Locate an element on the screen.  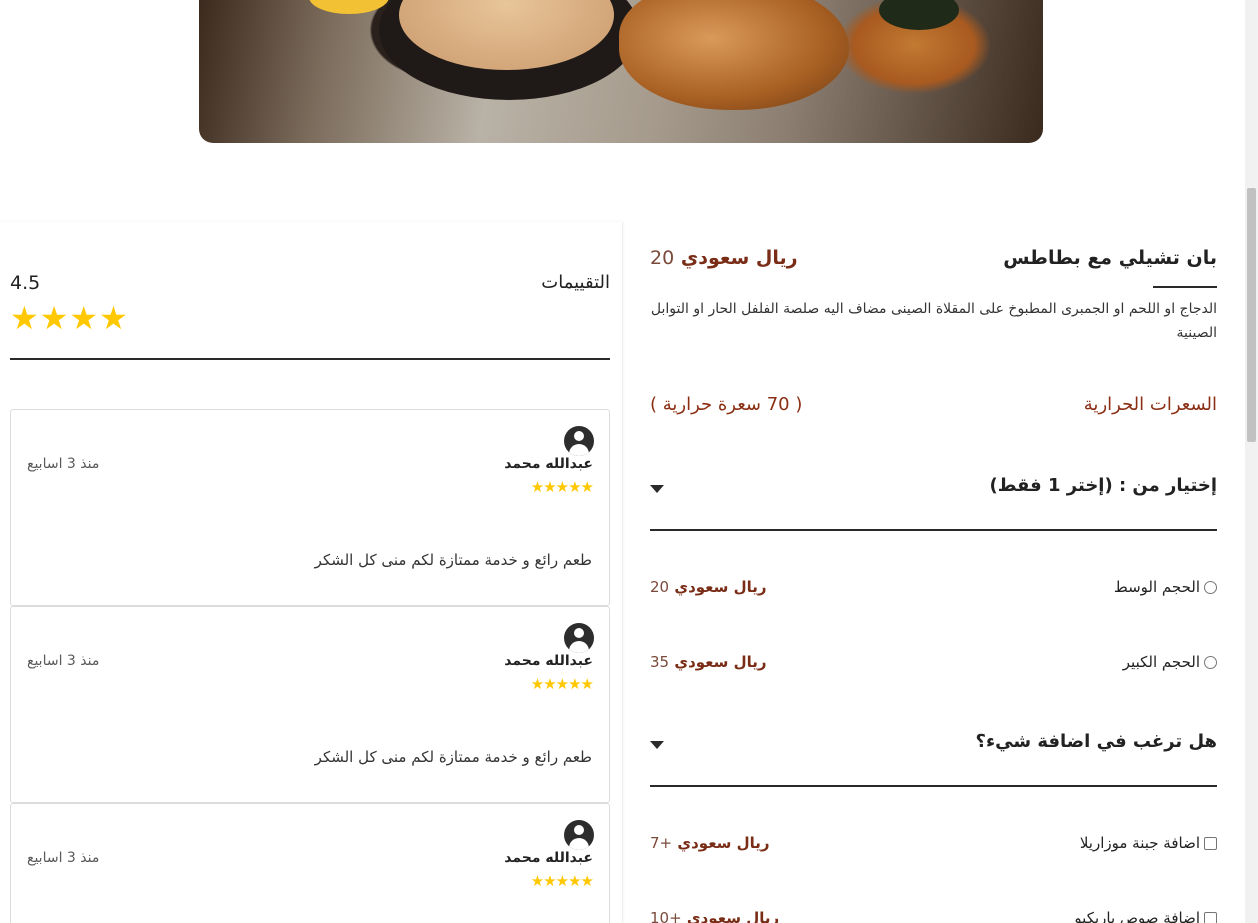
option-label-text: اضافة صوص باربكيو is located at coordinates (1137, 916).